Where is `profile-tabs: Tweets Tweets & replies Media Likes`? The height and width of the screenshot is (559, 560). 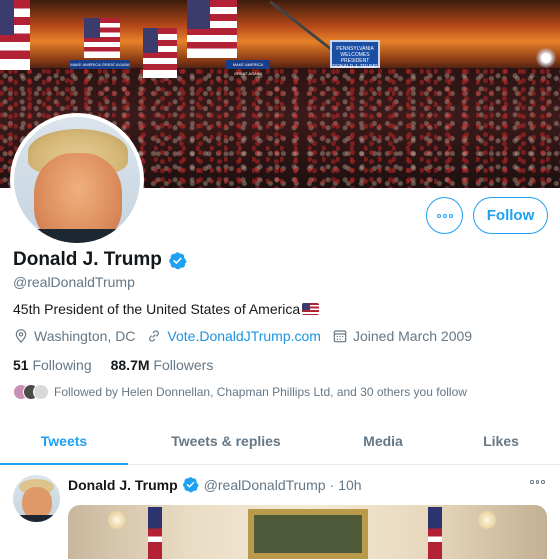
profile-tabs: Tweets Tweets & replies Media Likes is located at coordinates (280, 441).